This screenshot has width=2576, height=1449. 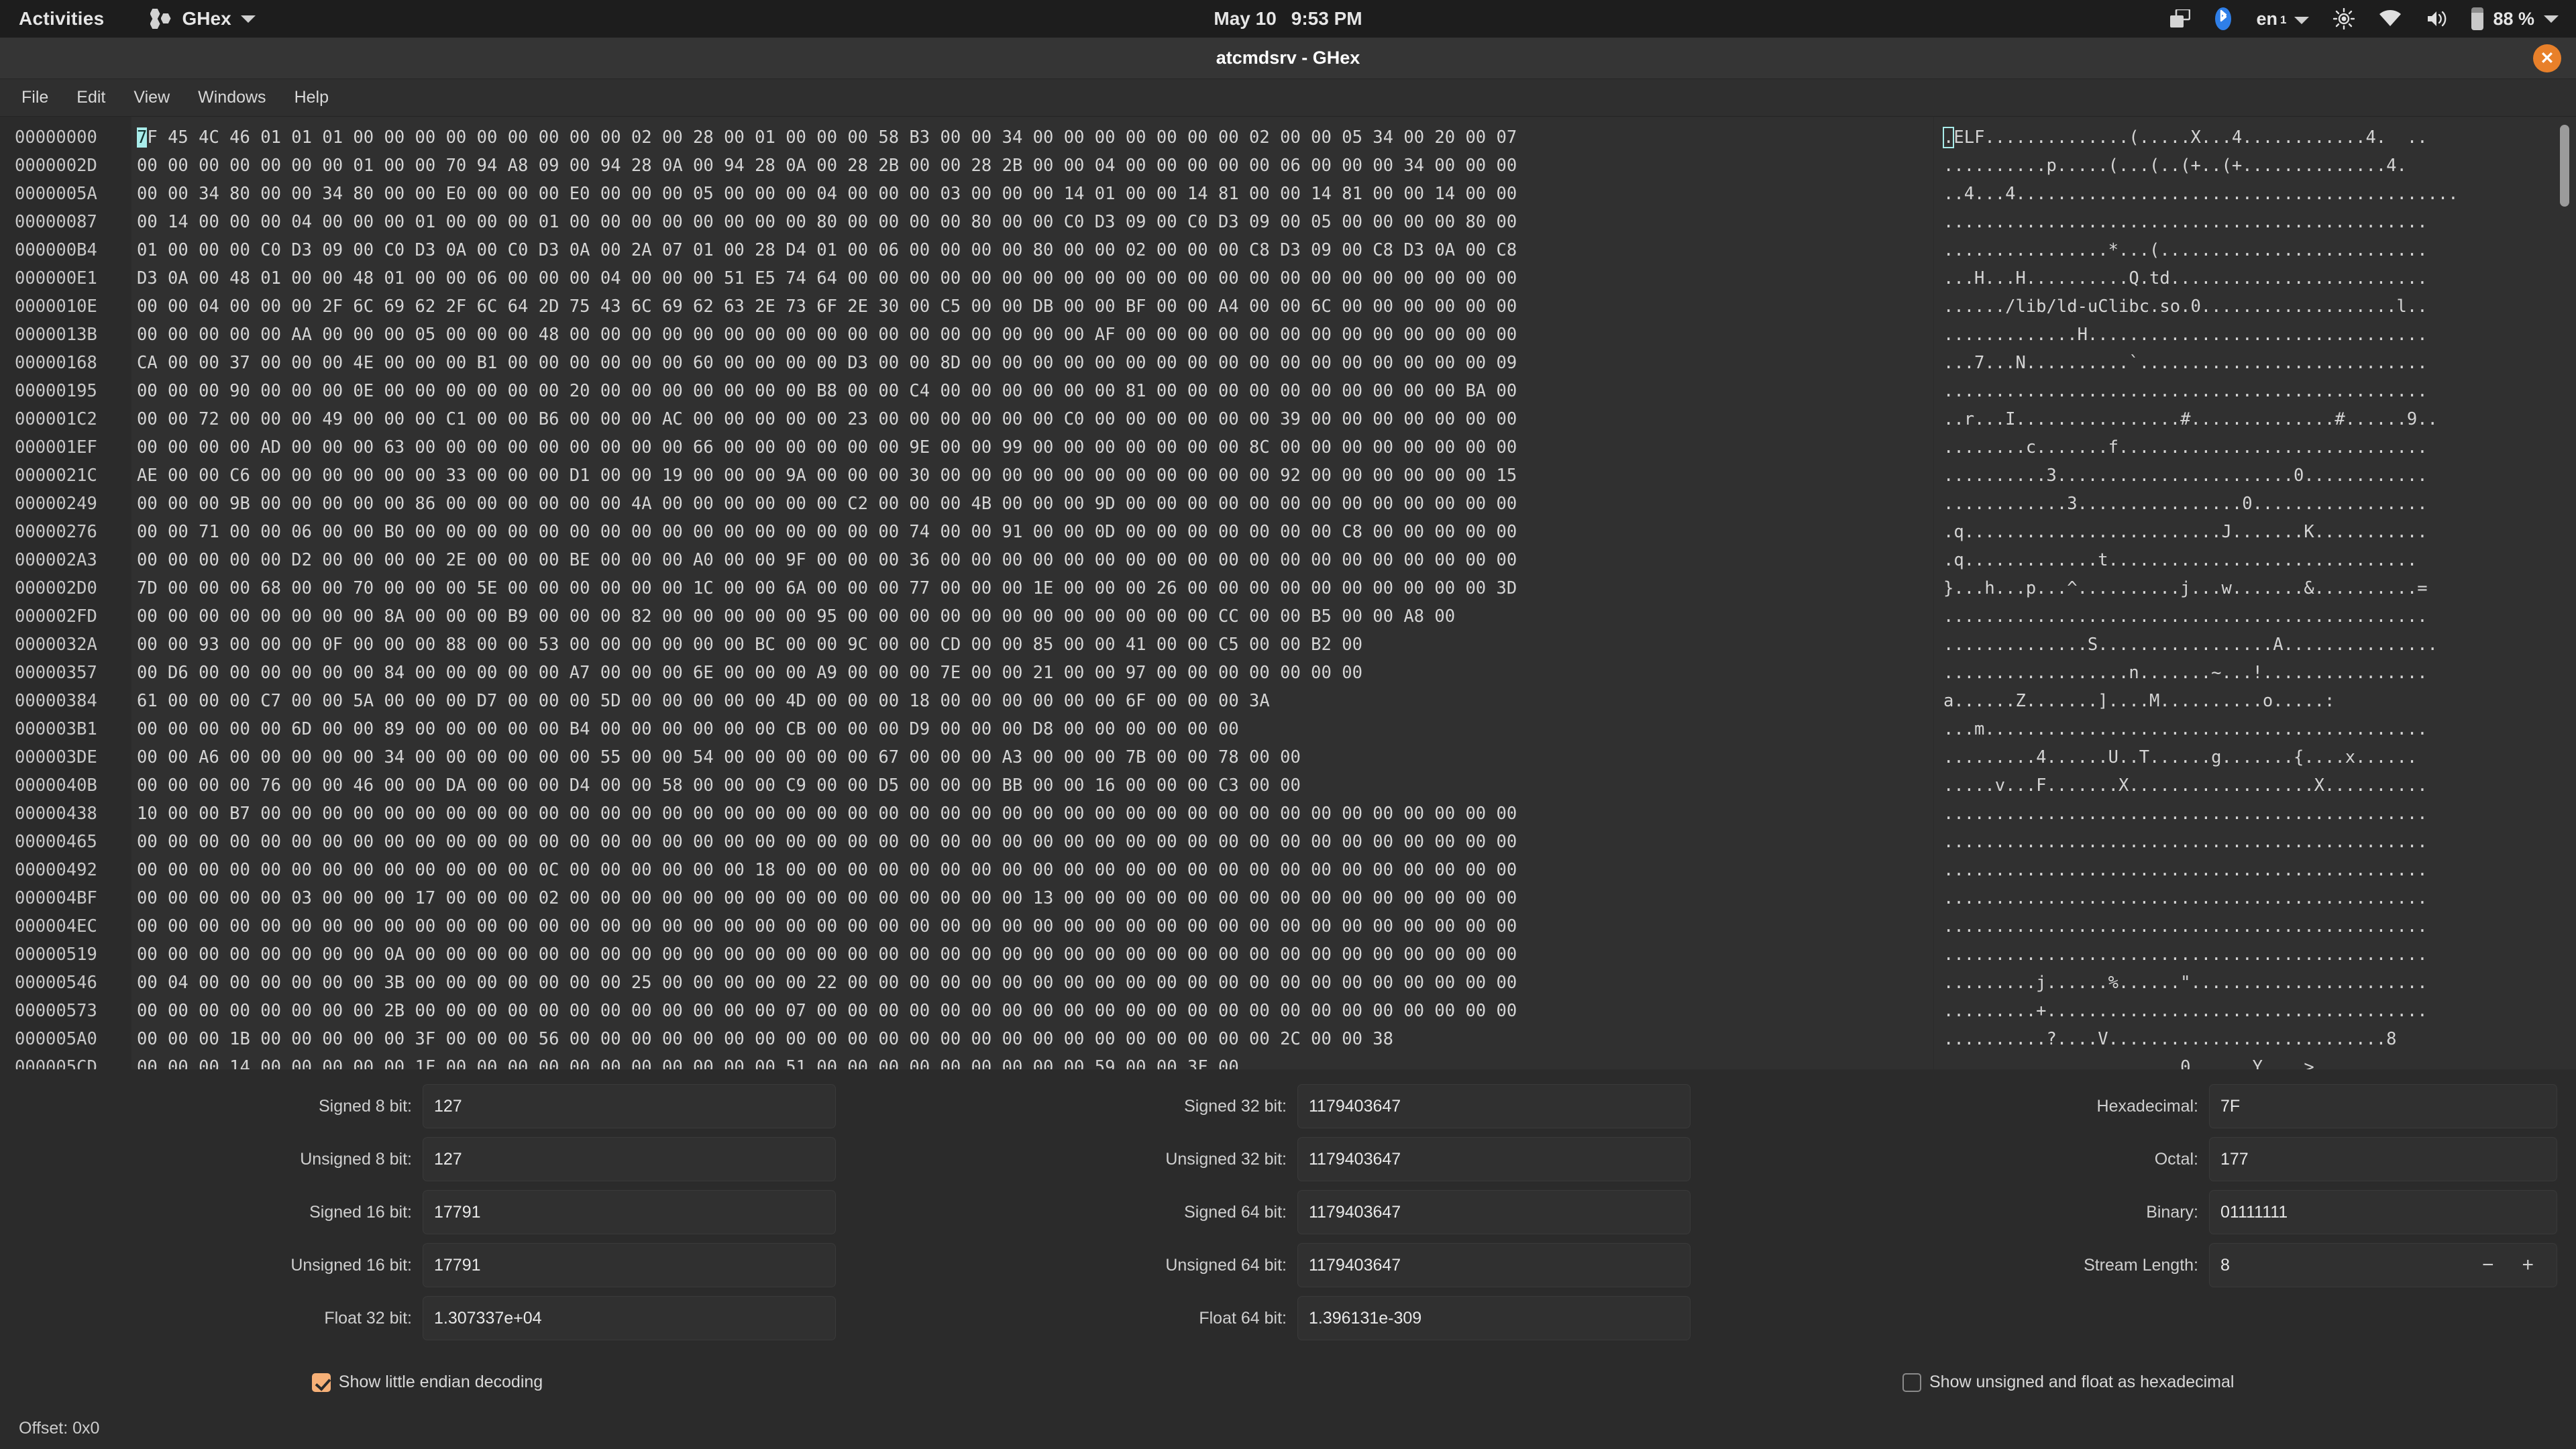 I want to click on label-octal: Octal:, so click(x=2176, y=1159).